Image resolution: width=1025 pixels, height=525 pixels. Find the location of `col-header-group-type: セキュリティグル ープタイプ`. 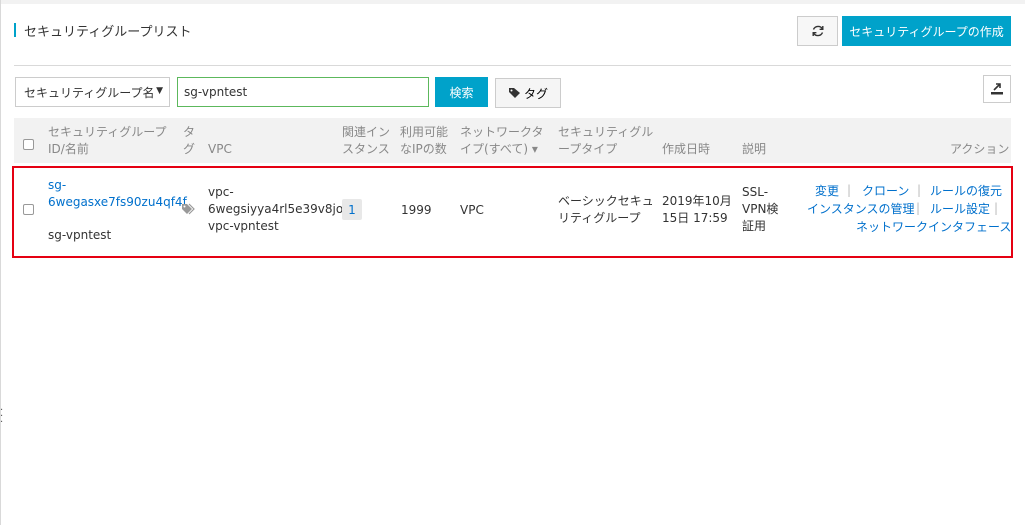

col-header-group-type: セキュリティグル ープタイプ is located at coordinates (605, 141).